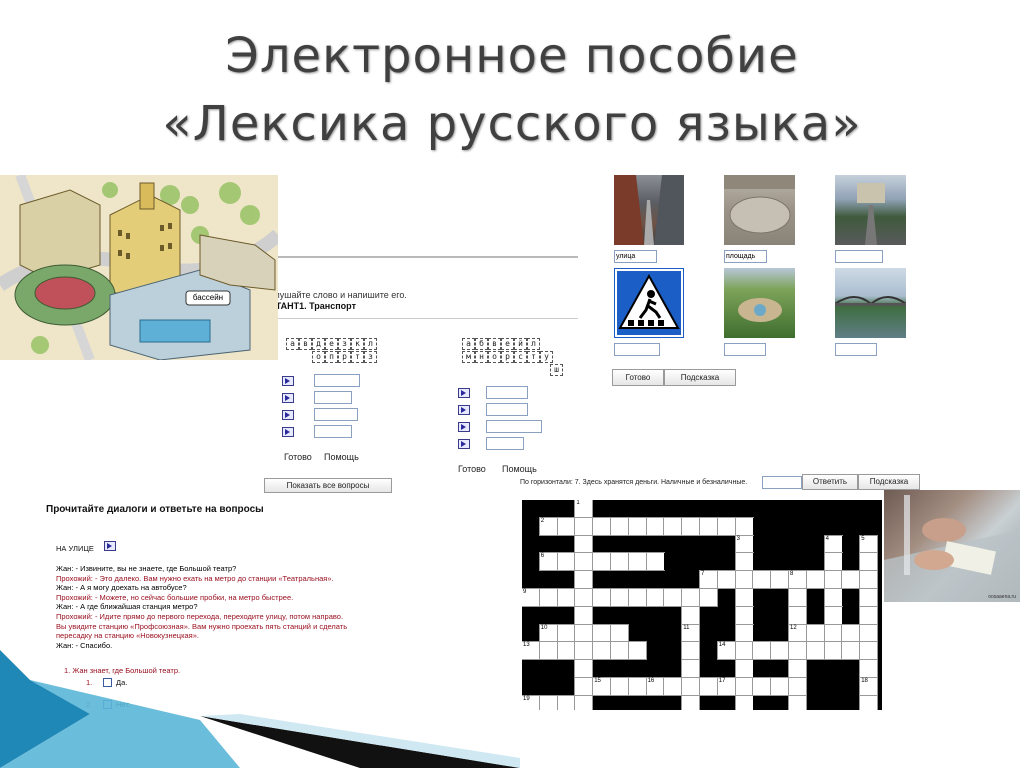  Describe the element at coordinates (830, 482) in the screenshot. I see `crossword-answer-button: Ответить` at that location.